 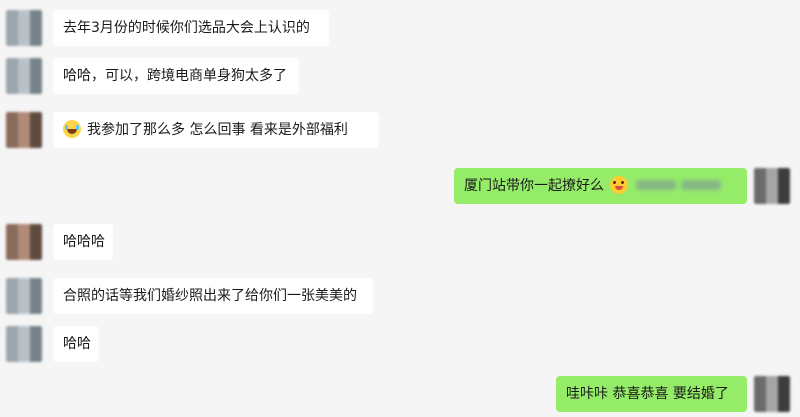 I want to click on message-row: 去年3月份的时候你们选品大会上认识的, so click(x=400, y=28).